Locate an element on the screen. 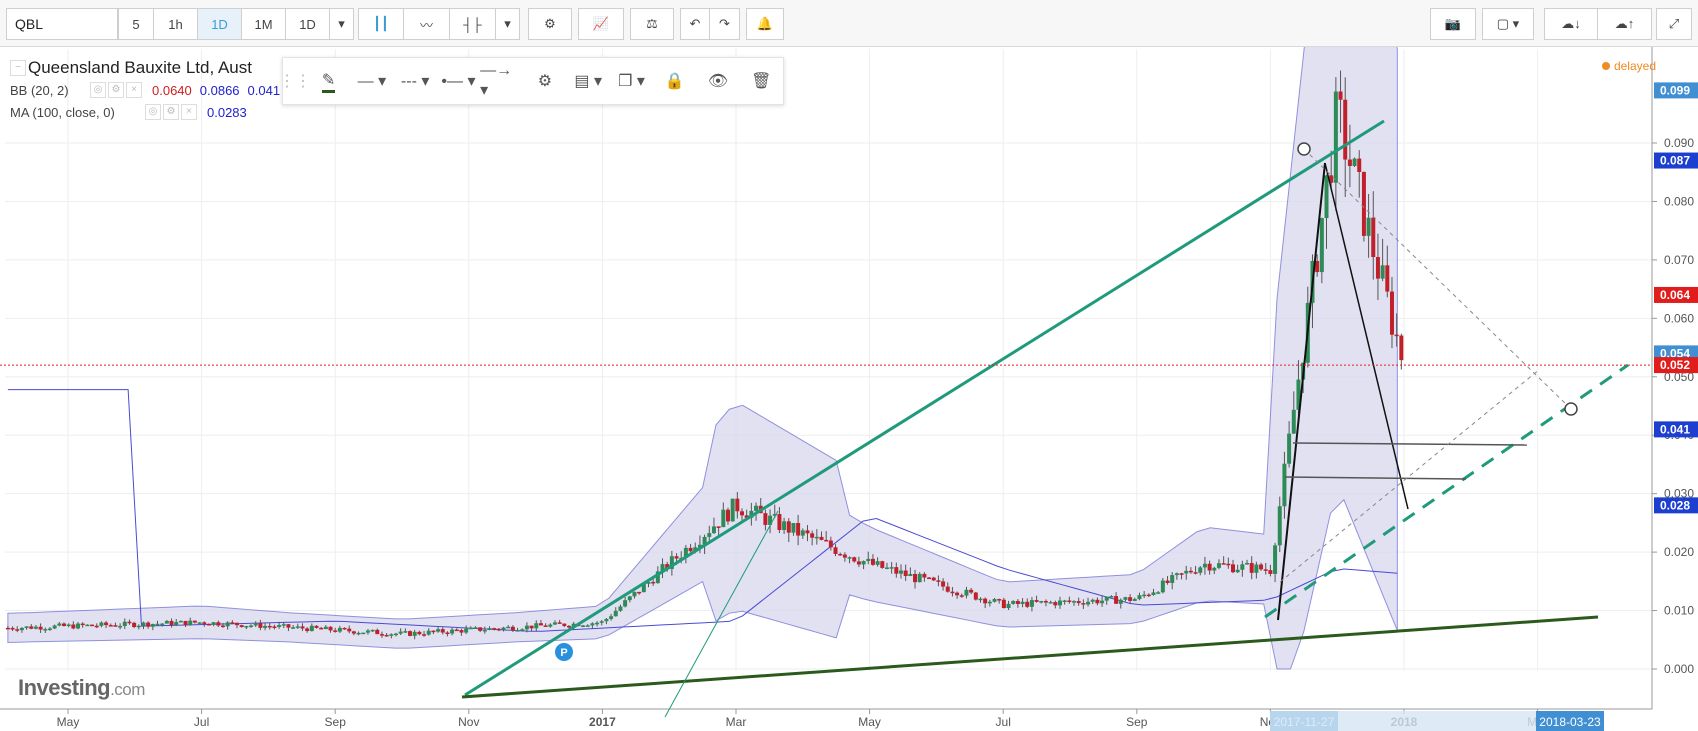 This screenshot has width=1698, height=731. y-tick-label: 0.010 is located at coordinates (1679, 611).